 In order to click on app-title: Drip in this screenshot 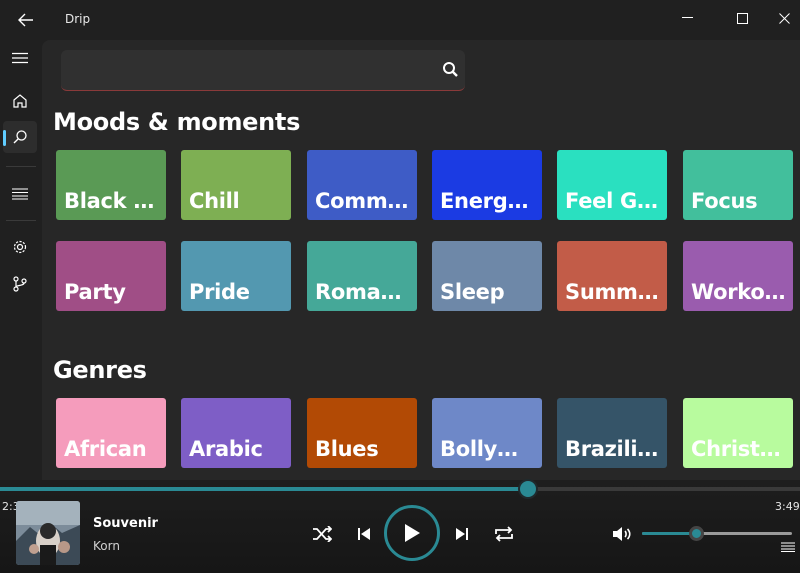, I will do `click(78, 19)`.